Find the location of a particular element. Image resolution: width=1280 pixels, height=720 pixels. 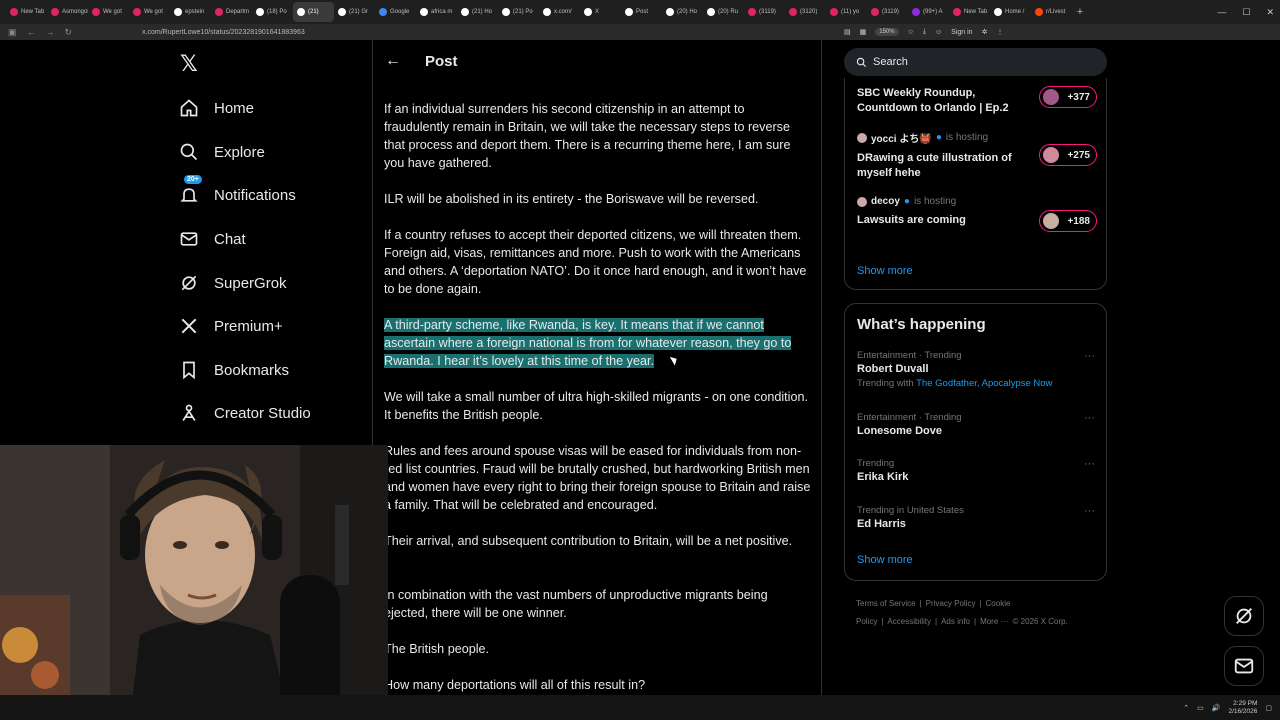

browser-tab: (3120) is located at coordinates (805, 12).